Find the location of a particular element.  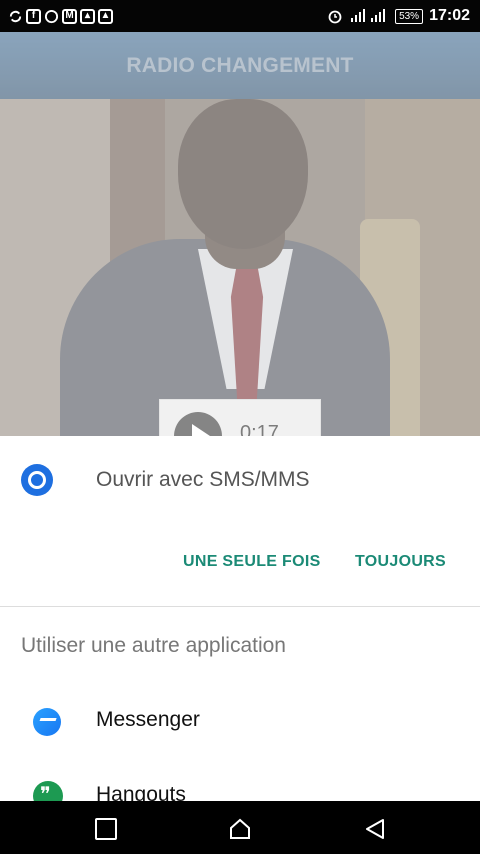

navigation-bar is located at coordinates (240, 827).